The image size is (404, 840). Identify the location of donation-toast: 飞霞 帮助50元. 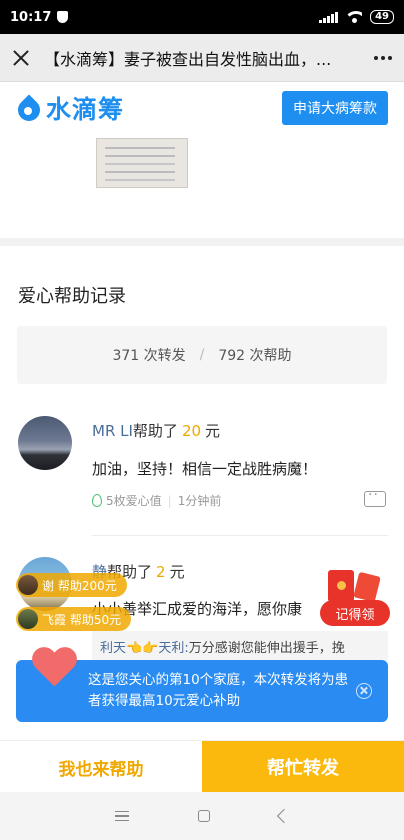
(74, 619).